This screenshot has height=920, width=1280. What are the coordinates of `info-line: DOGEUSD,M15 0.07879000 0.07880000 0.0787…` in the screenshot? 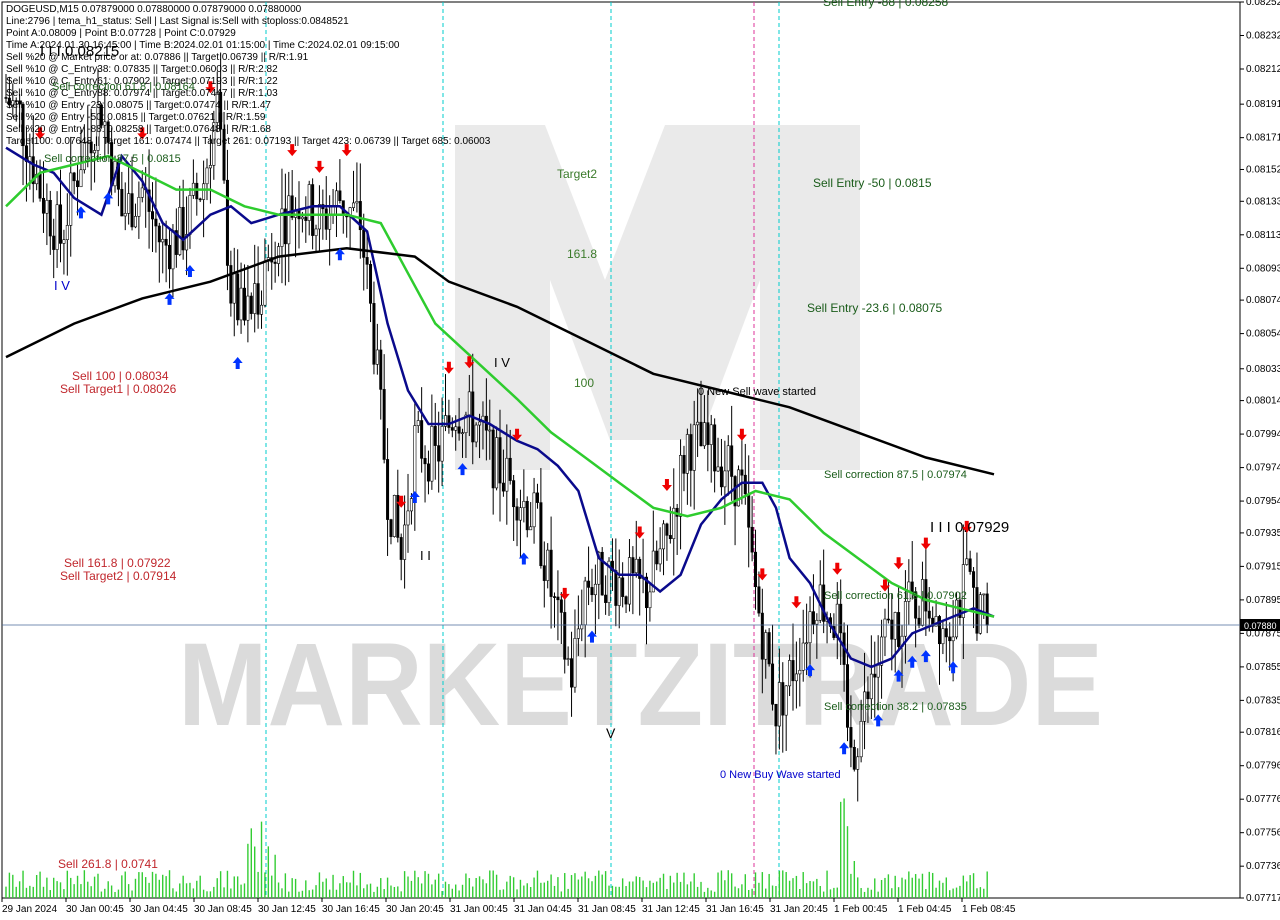 It's located at (154, 9).